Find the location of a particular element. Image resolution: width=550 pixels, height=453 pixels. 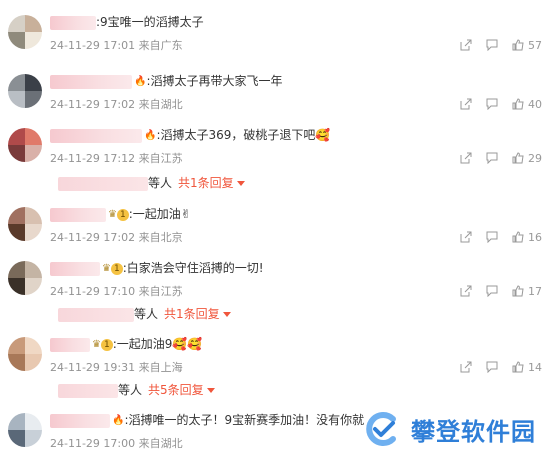

like-count: 14 is located at coordinates (535, 367).